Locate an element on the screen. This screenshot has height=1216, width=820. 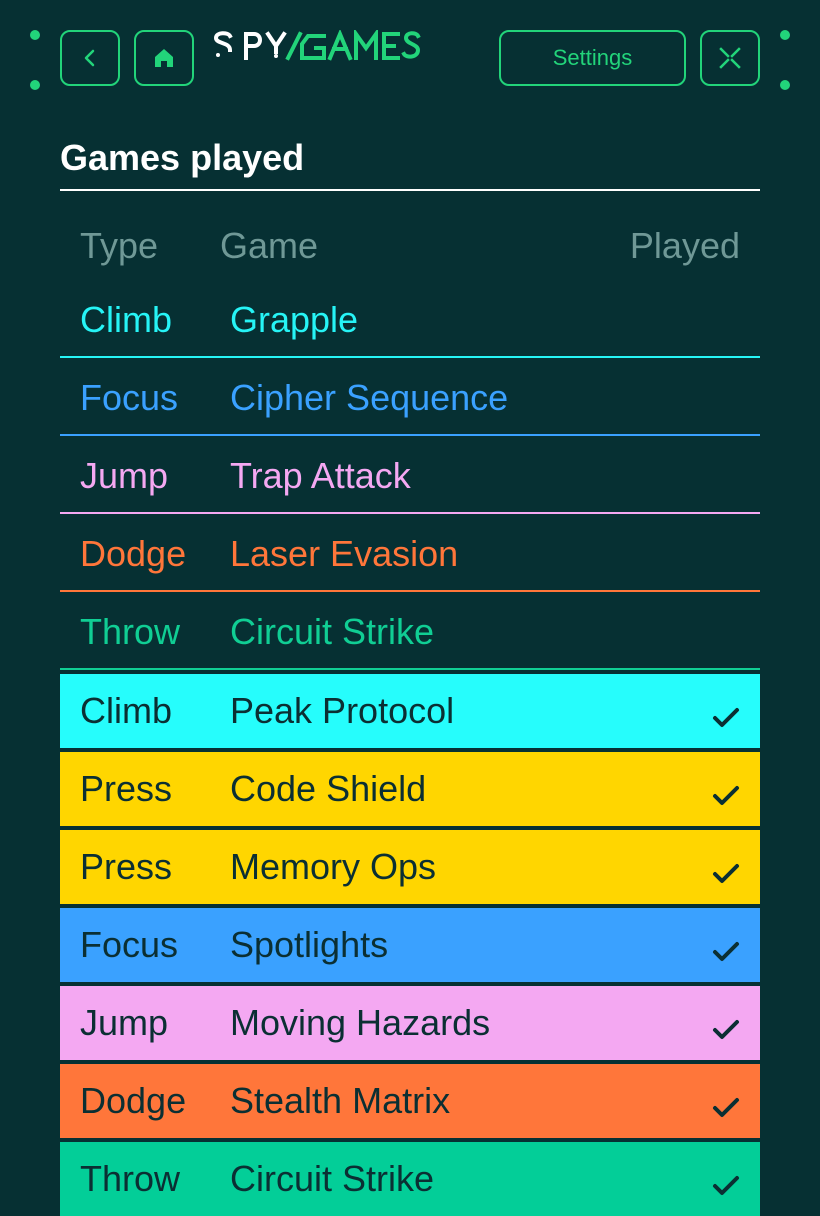
spygames-logo is located at coordinates (318, 47).